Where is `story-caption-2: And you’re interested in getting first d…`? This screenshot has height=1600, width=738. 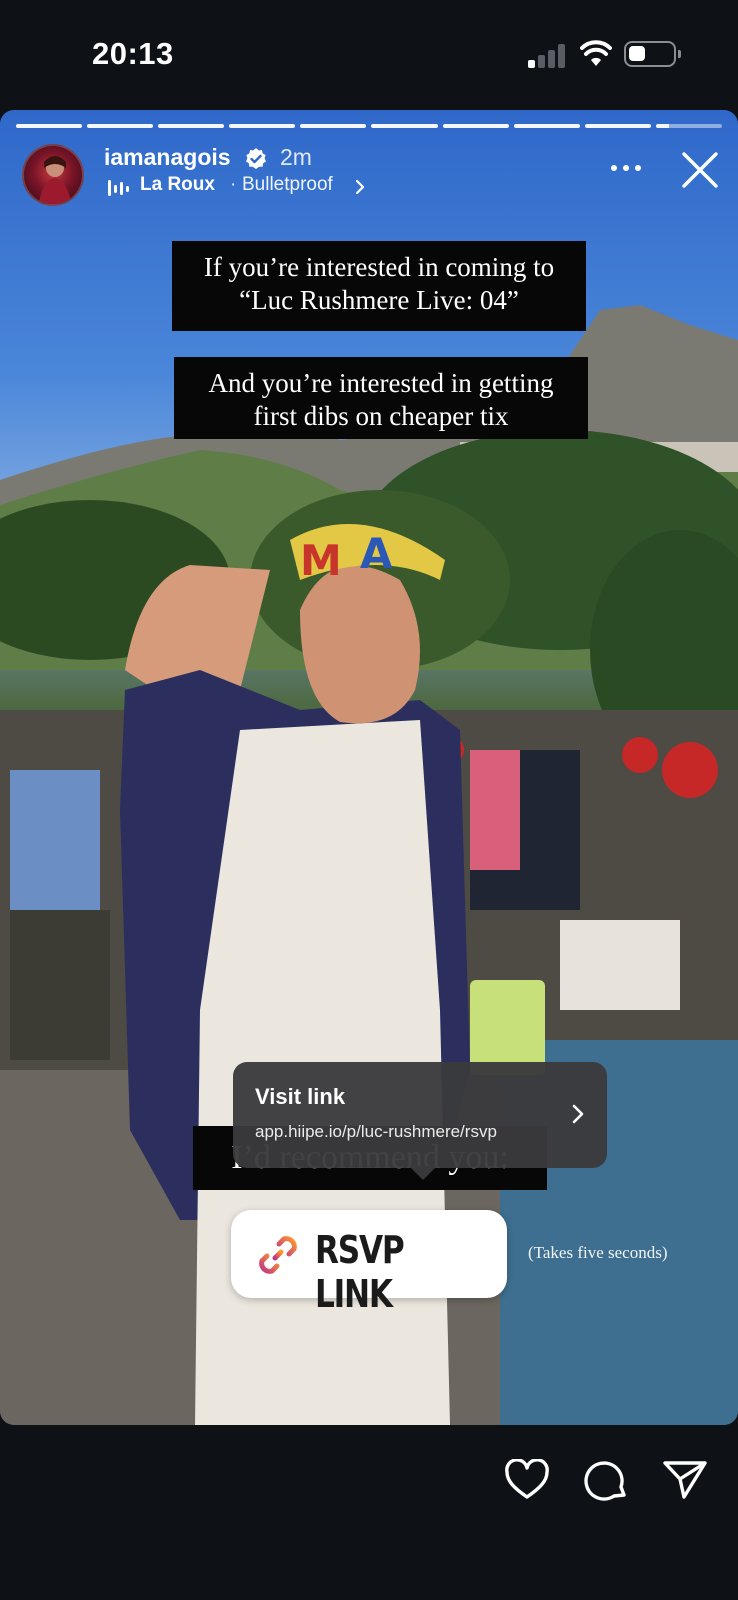 story-caption-2: And you’re interested in getting first d… is located at coordinates (381, 398).